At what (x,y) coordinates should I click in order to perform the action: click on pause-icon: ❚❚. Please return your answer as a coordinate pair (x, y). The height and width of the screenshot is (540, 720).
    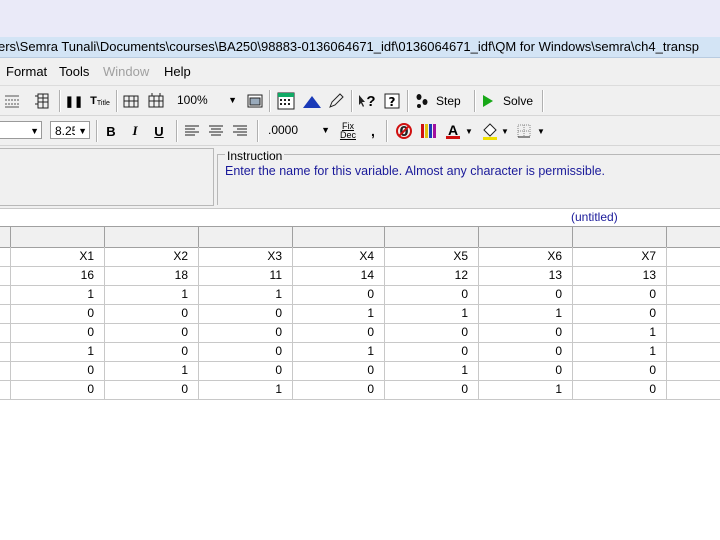
    Looking at the image, I should click on (74, 101).